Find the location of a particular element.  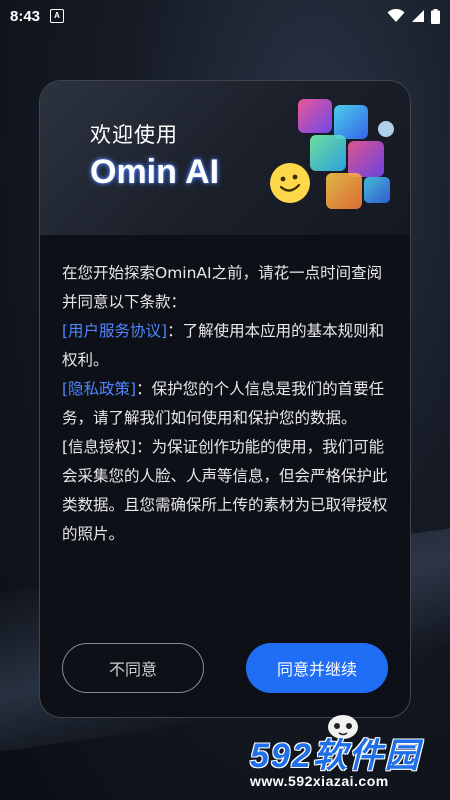

terms-paragraph: [用户服务协议]：了解使用本应用的基本规则和权利。 is located at coordinates (225, 346).